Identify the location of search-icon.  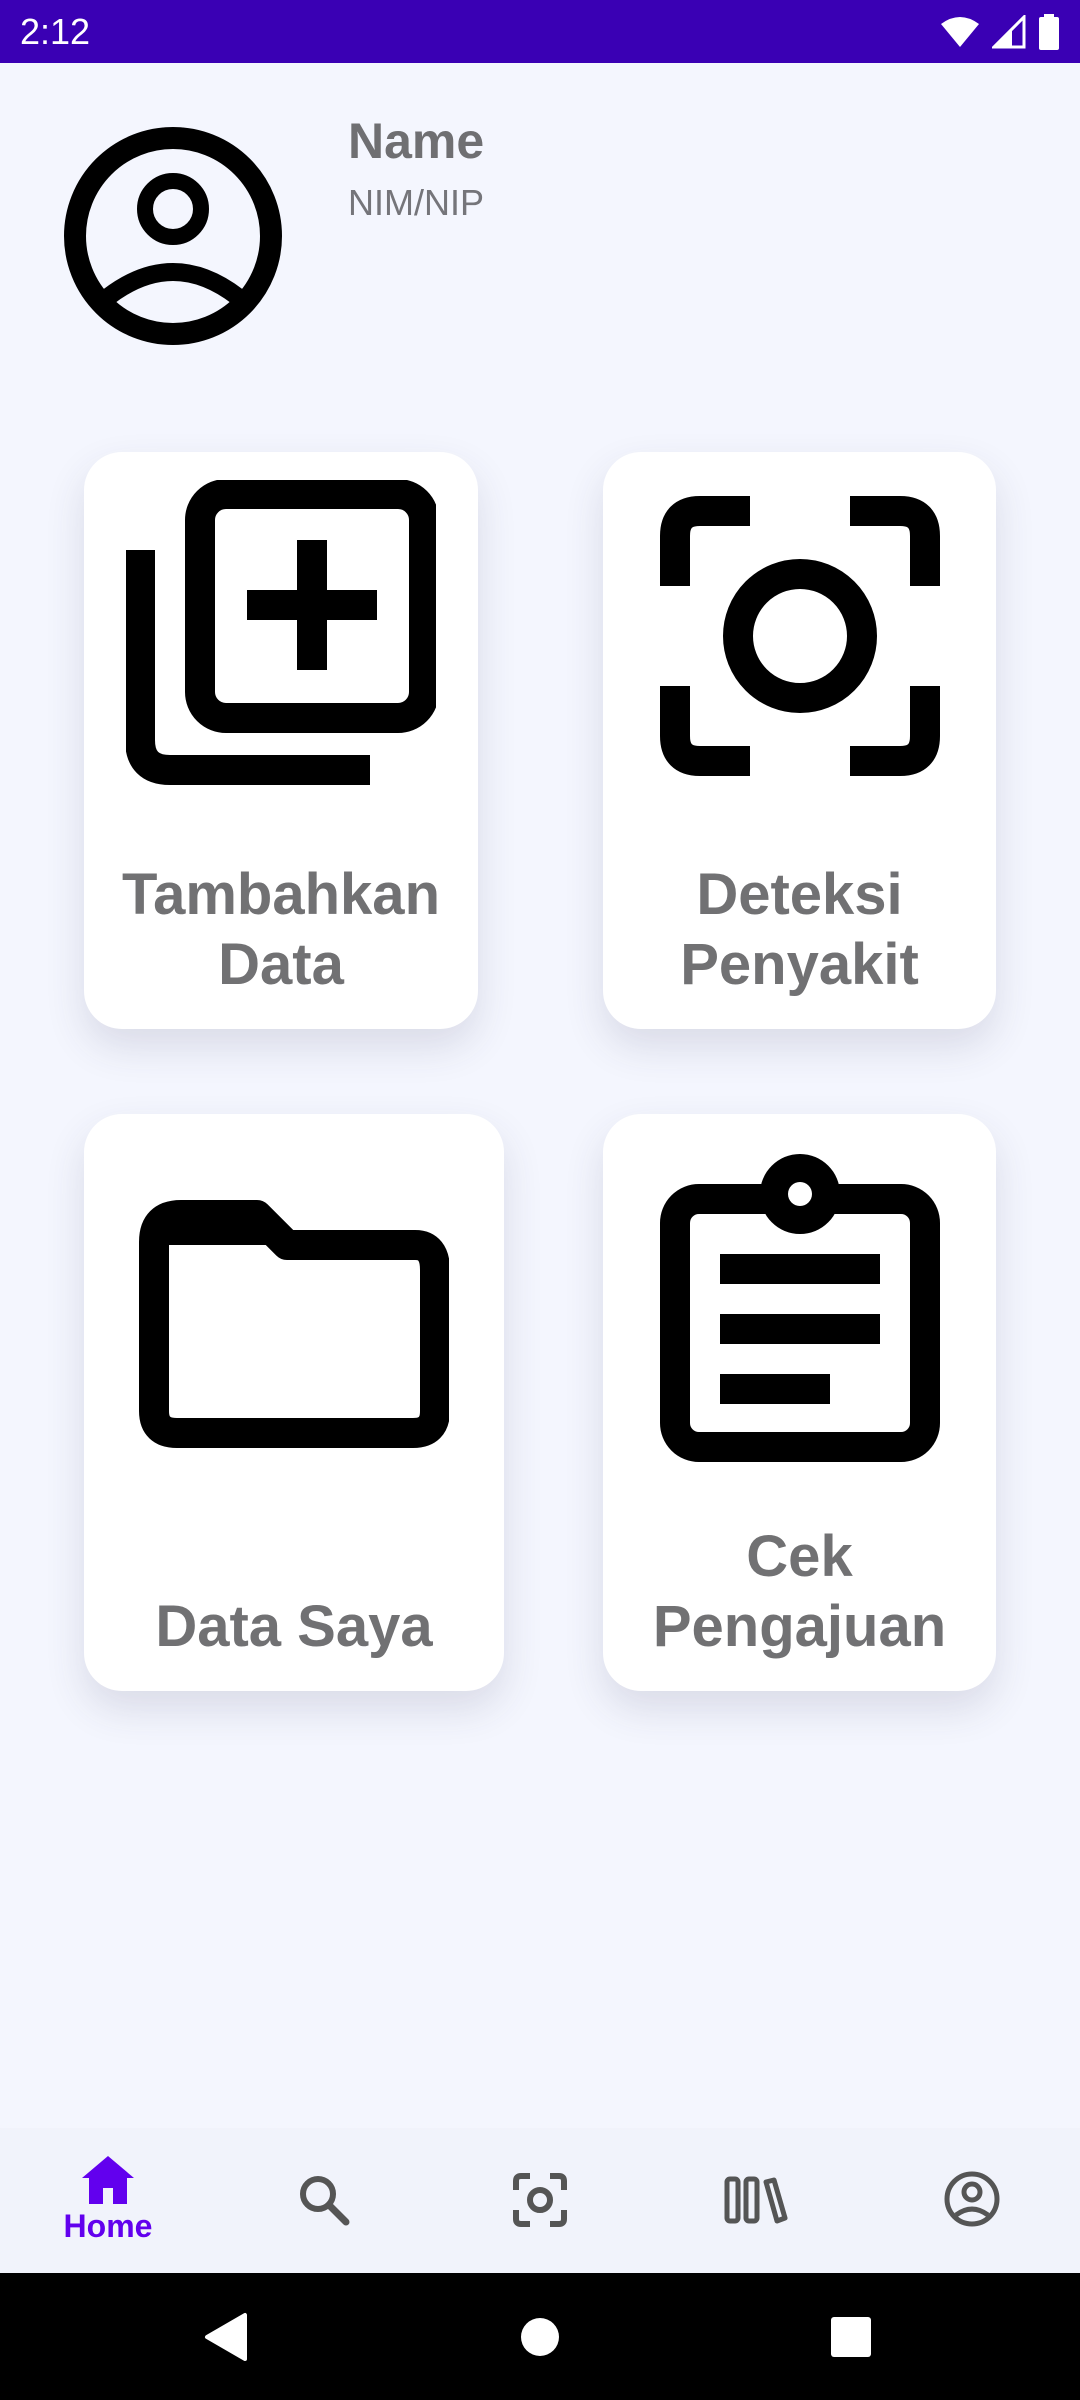
(325, 2201).